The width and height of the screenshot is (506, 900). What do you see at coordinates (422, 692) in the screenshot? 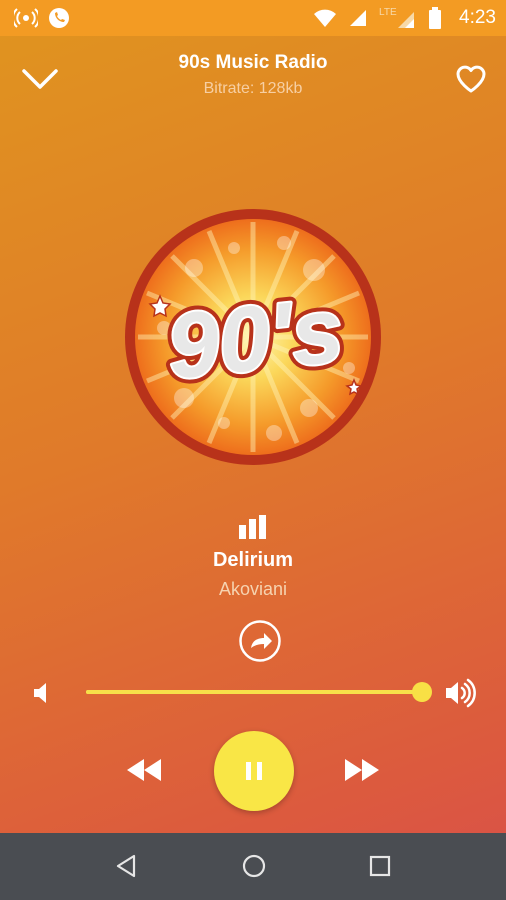
I see `volume-slider-thumb` at bounding box center [422, 692].